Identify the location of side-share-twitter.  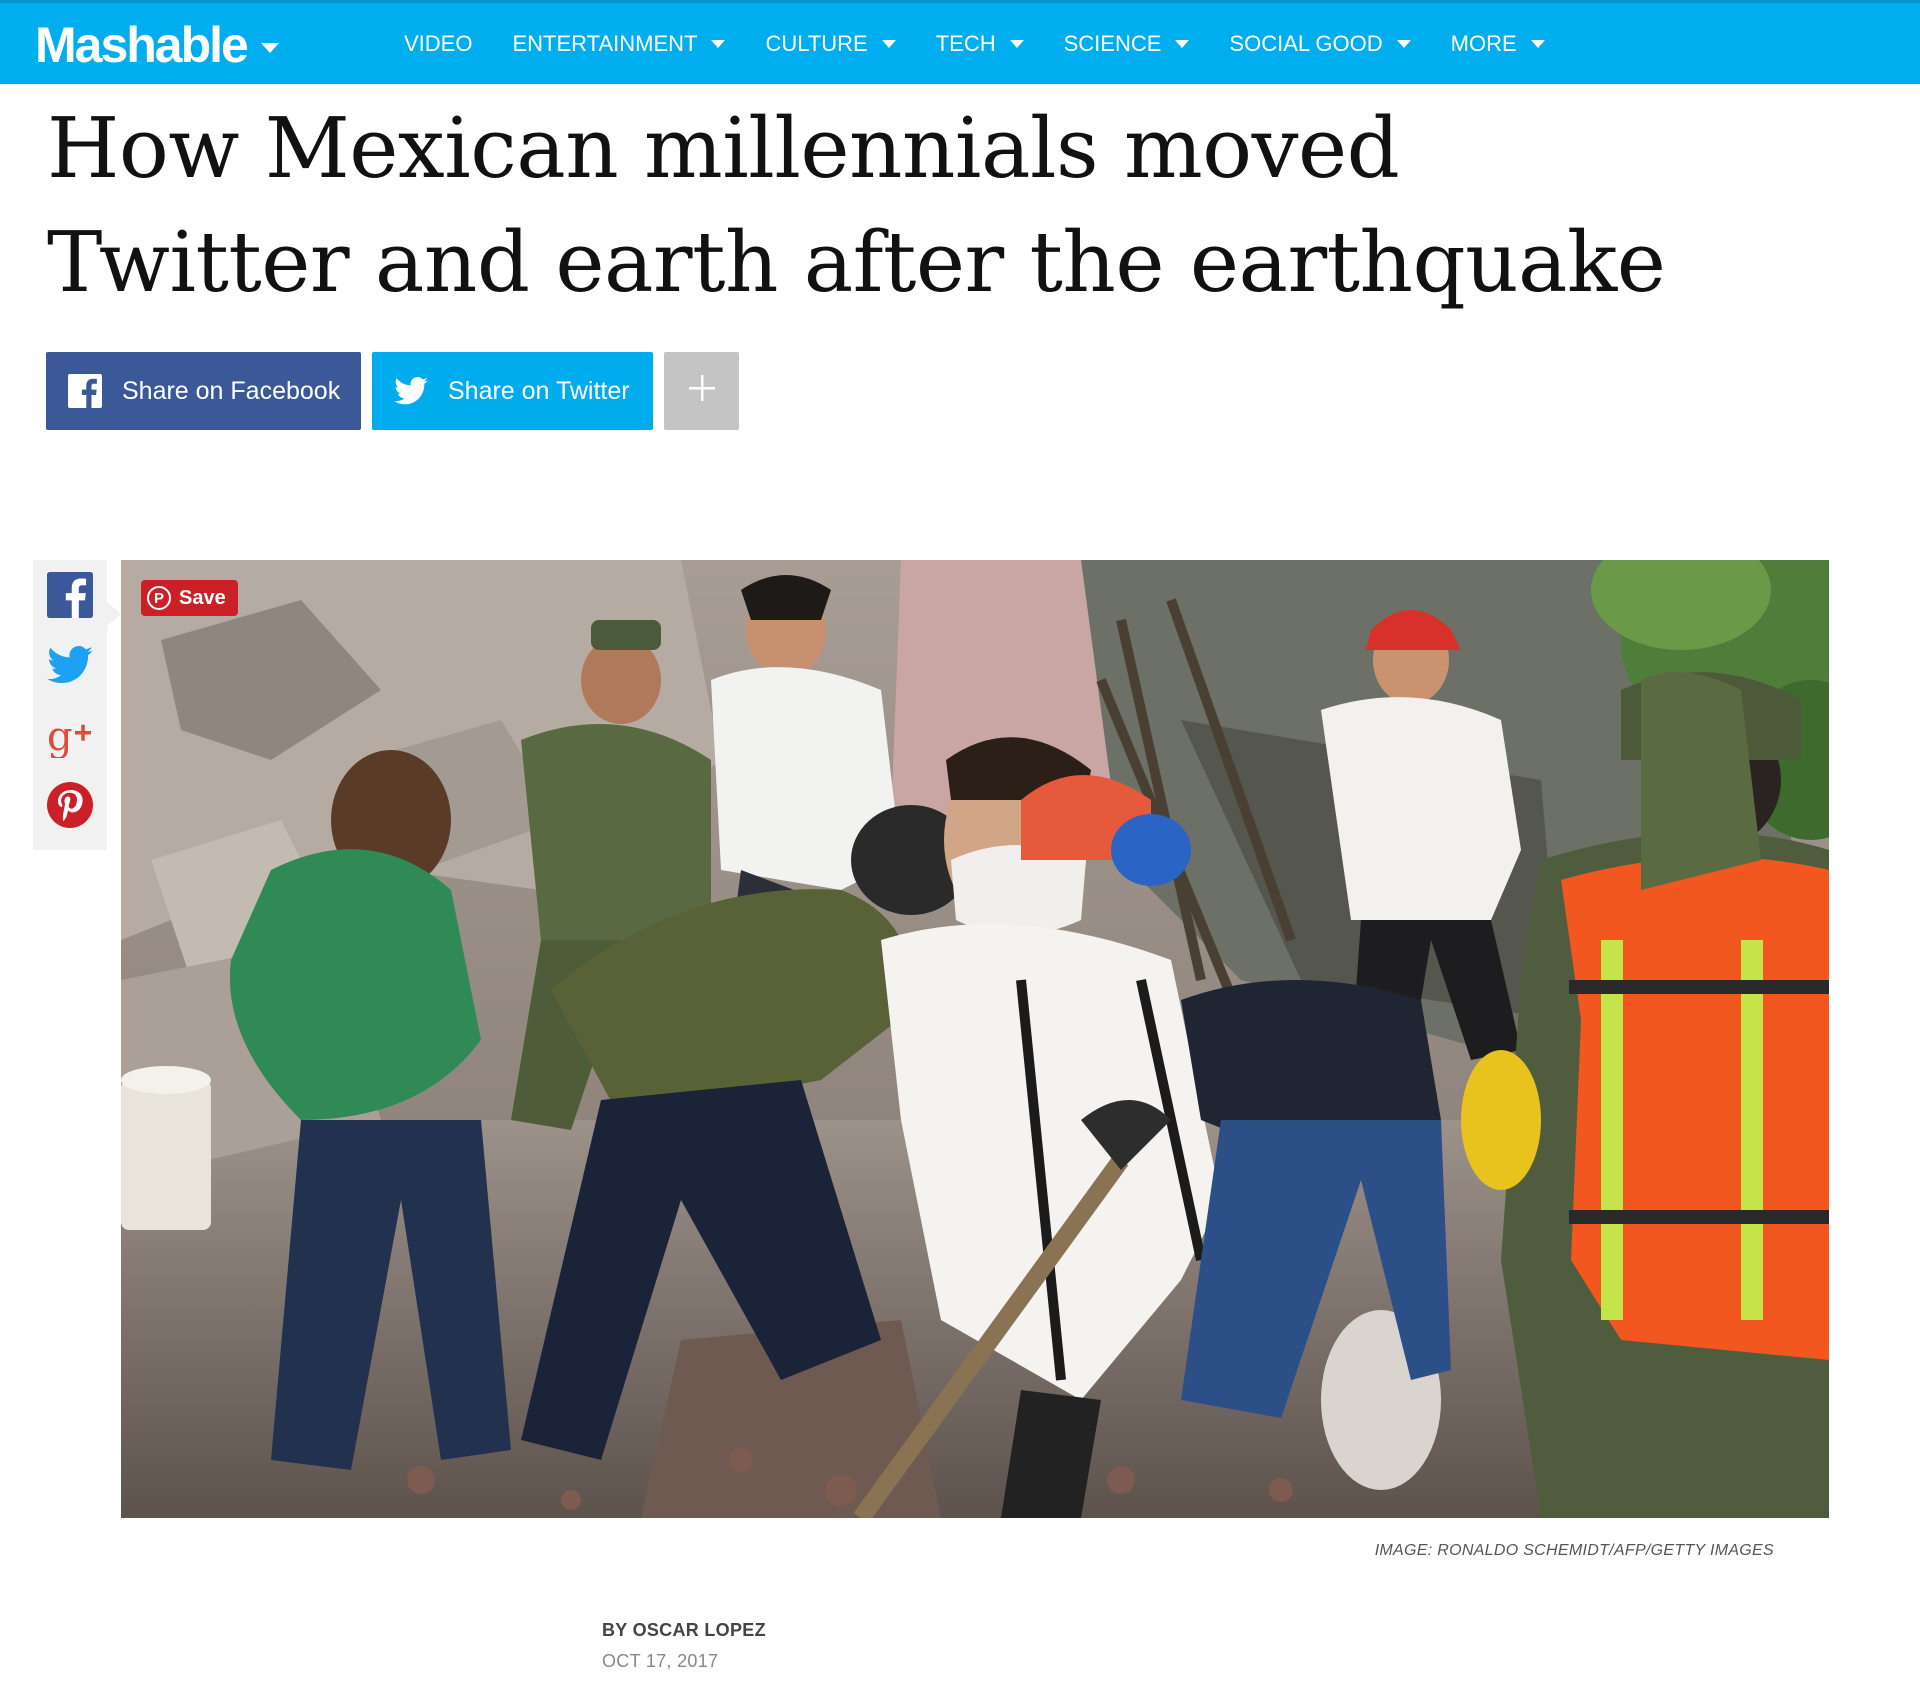
(70, 667).